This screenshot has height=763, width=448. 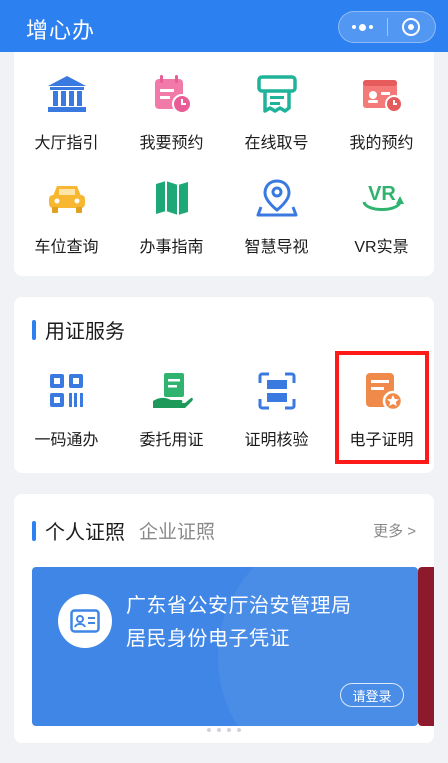 I want to click on section-title-text: 用证服务, so click(x=85, y=332).